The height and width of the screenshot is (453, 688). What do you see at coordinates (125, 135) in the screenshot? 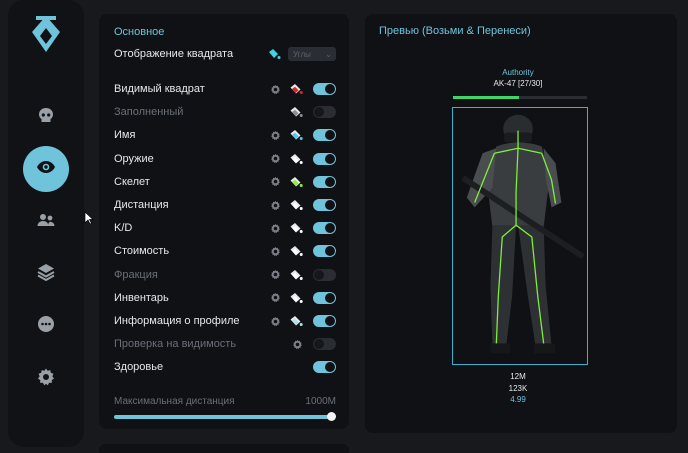
I see `setting-label: Имя` at bounding box center [125, 135].